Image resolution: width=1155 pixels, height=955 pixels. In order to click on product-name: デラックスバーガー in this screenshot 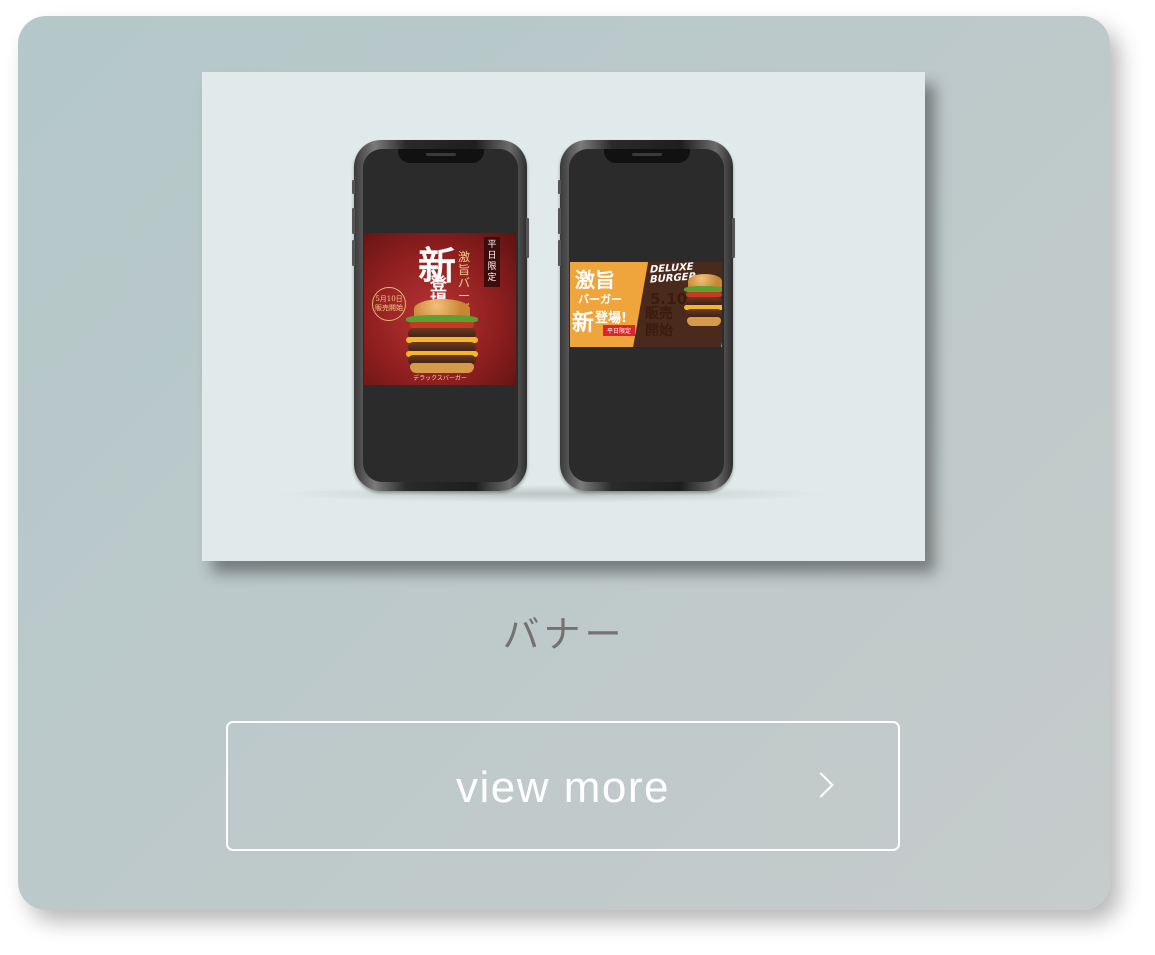, I will do `click(440, 378)`.